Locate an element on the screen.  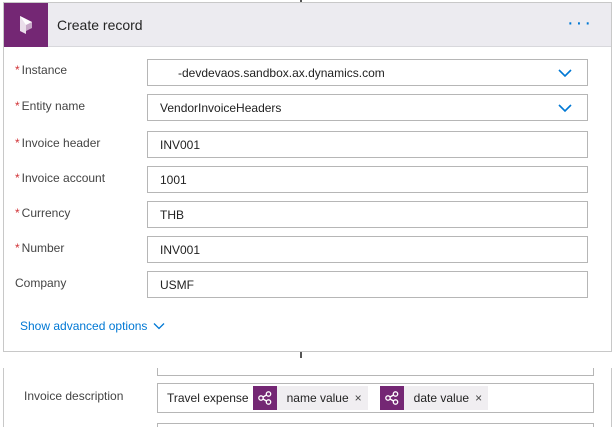
previous-field-edge is located at coordinates (375, 372).